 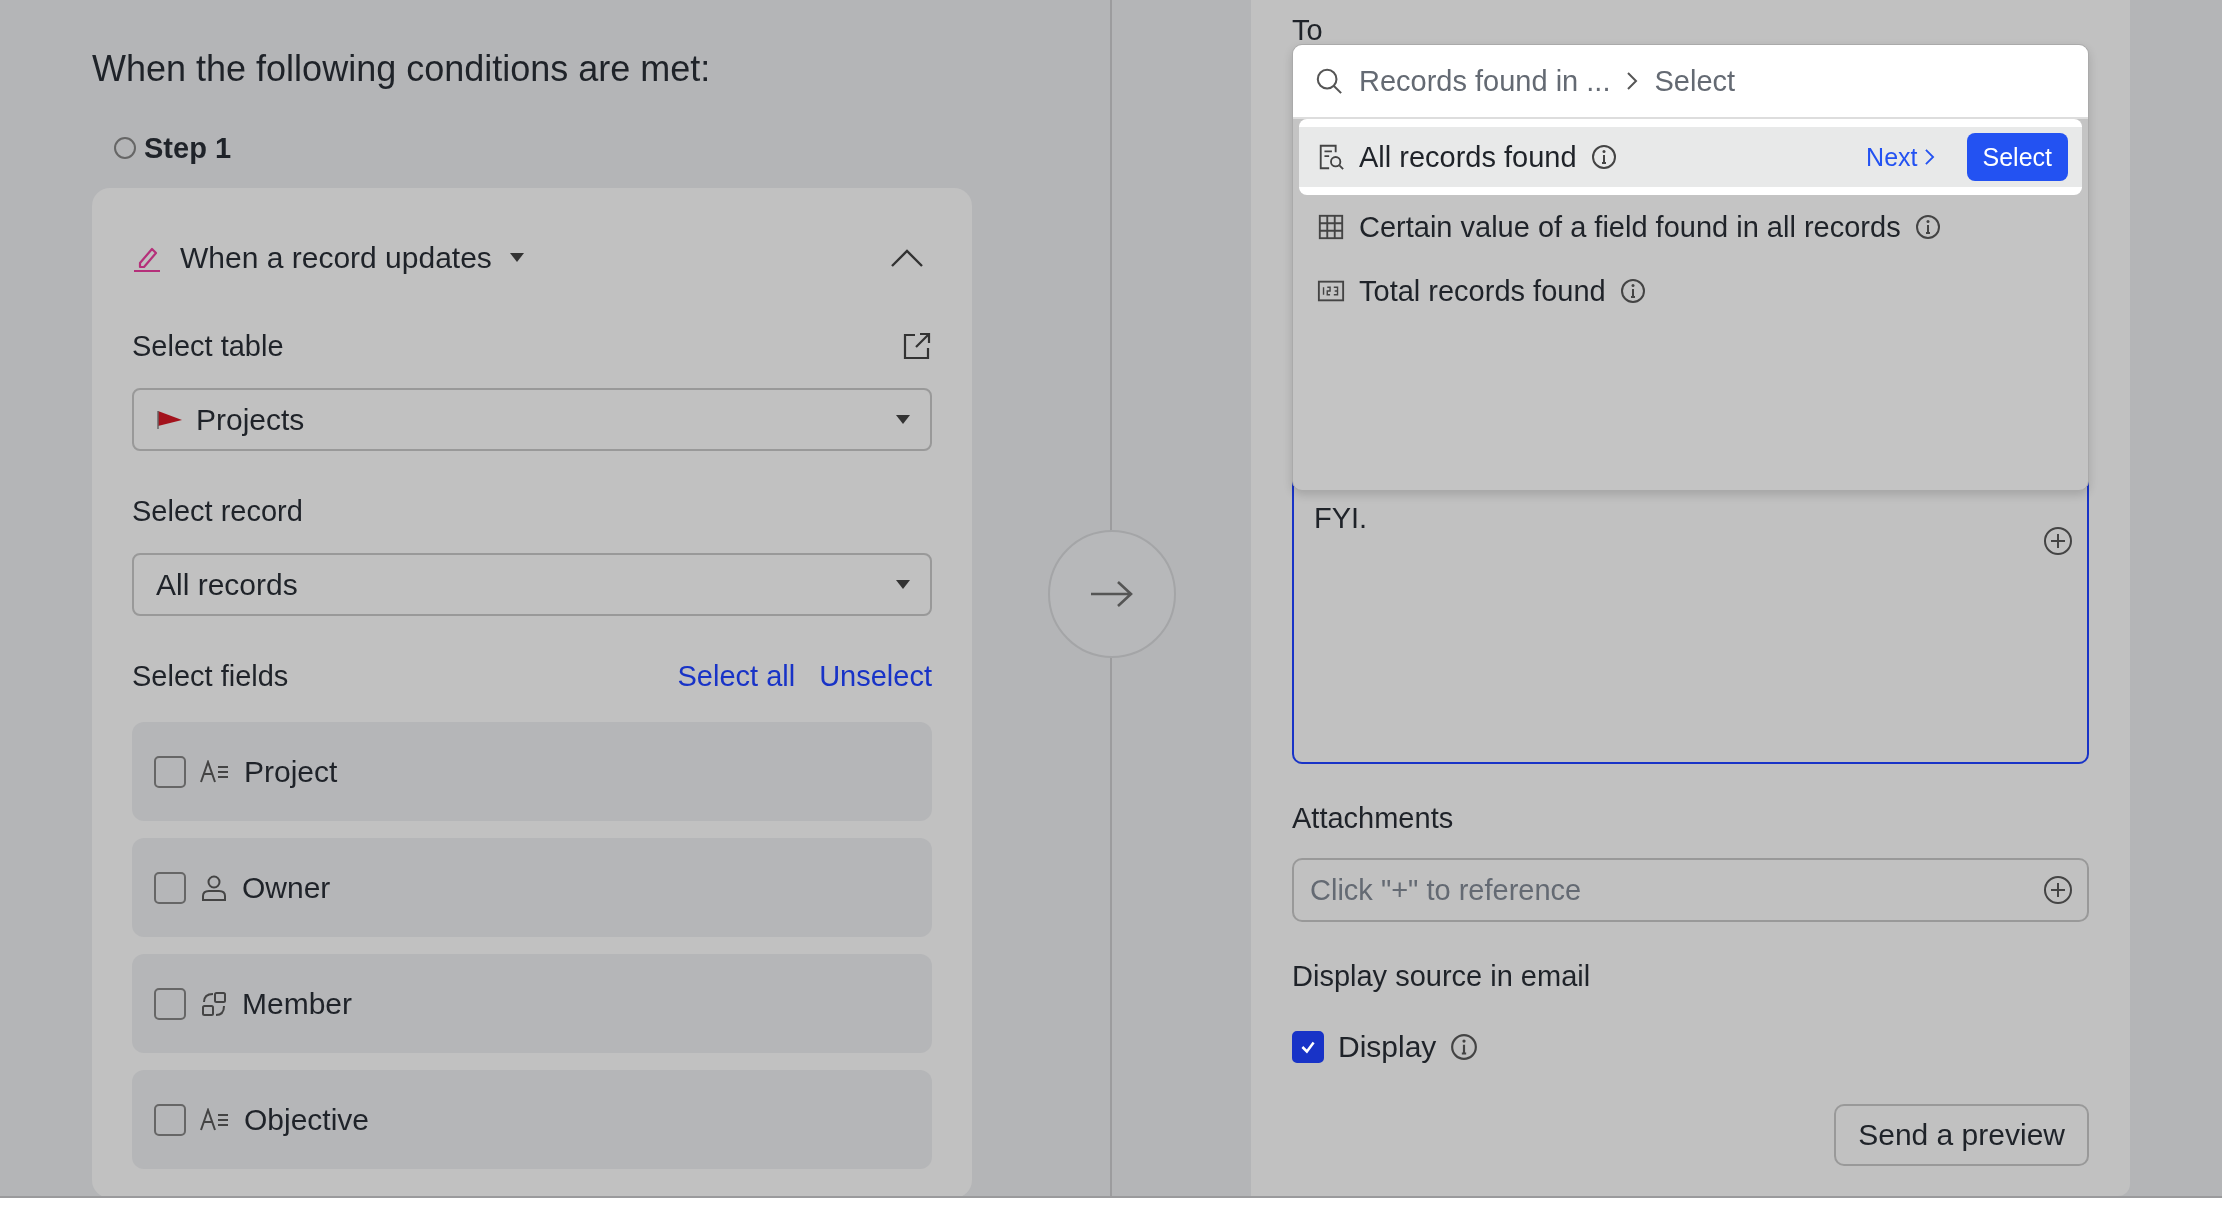 I want to click on field-row: Owner, so click(x=532, y=887).